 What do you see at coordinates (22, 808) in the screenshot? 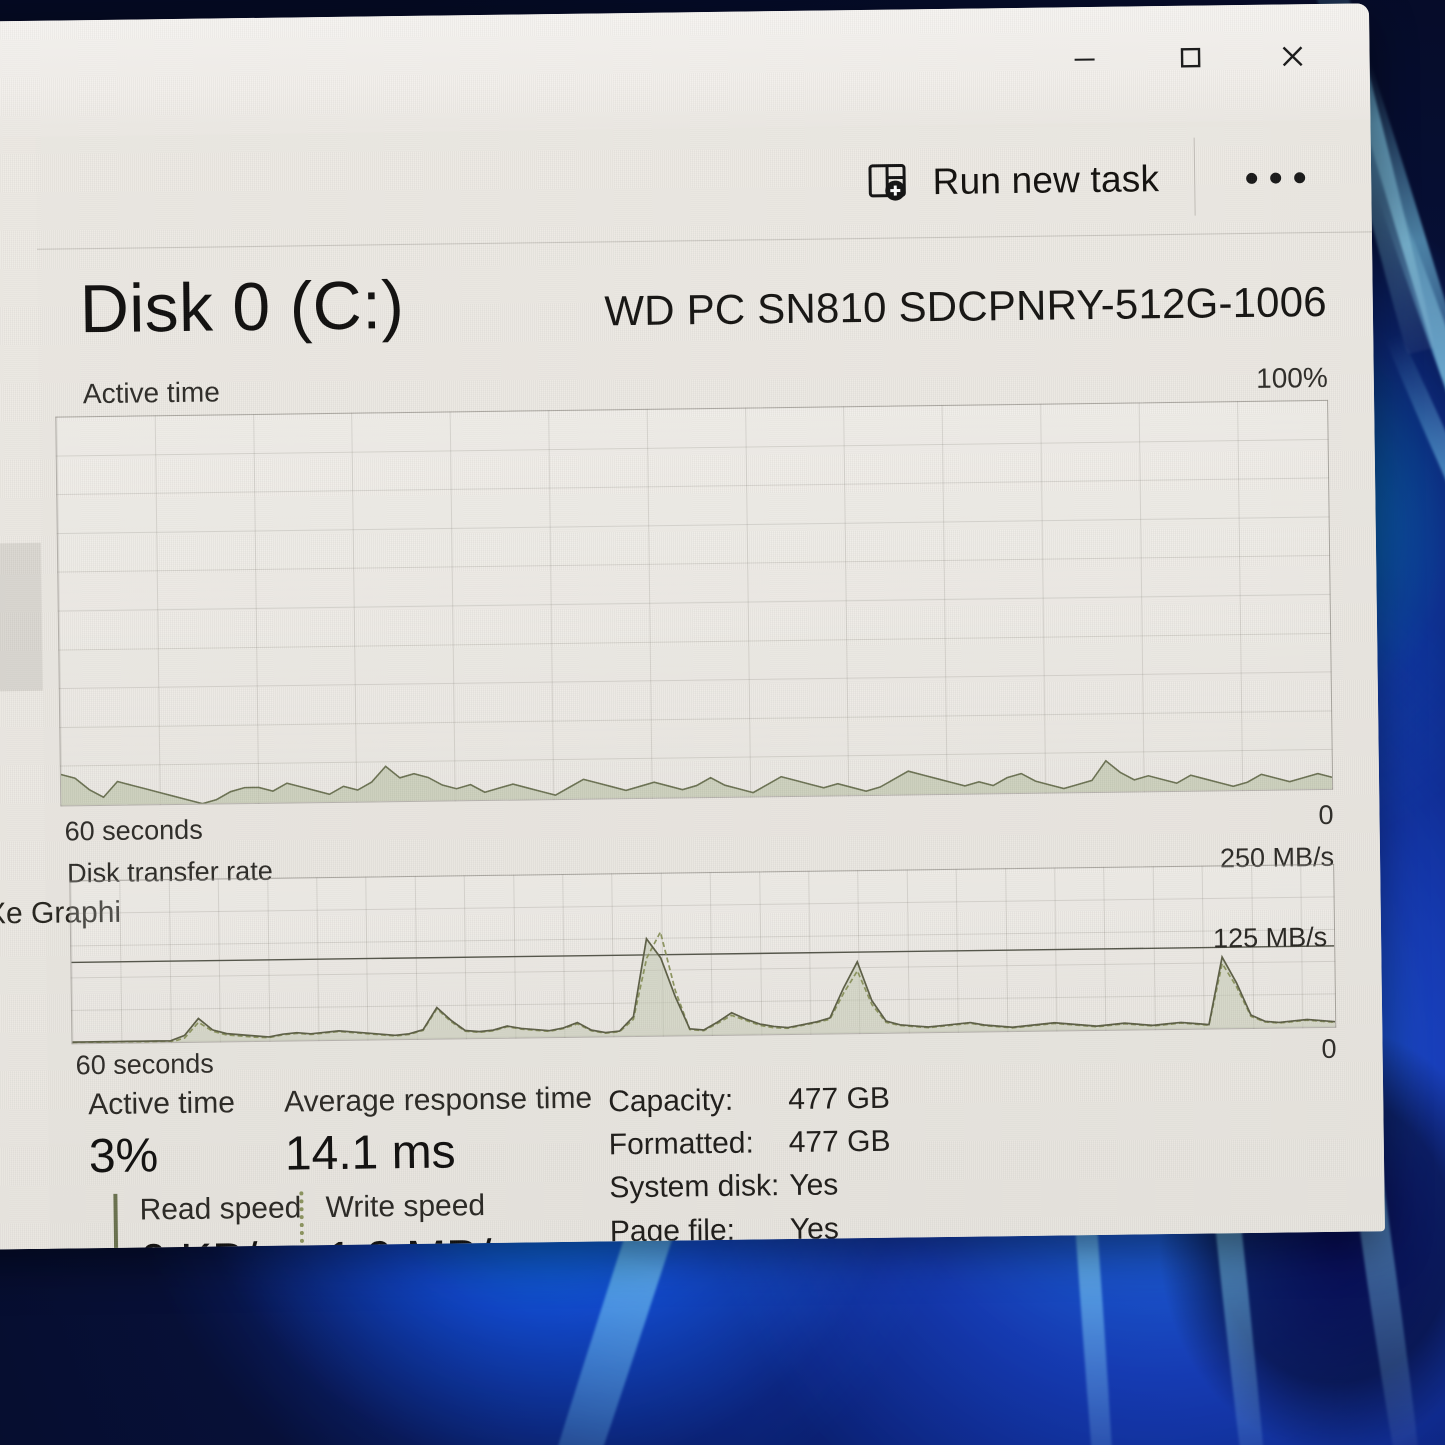
I see `sidebar-item-throughput: : 0 R: 0 Kbps` at bounding box center [22, 808].